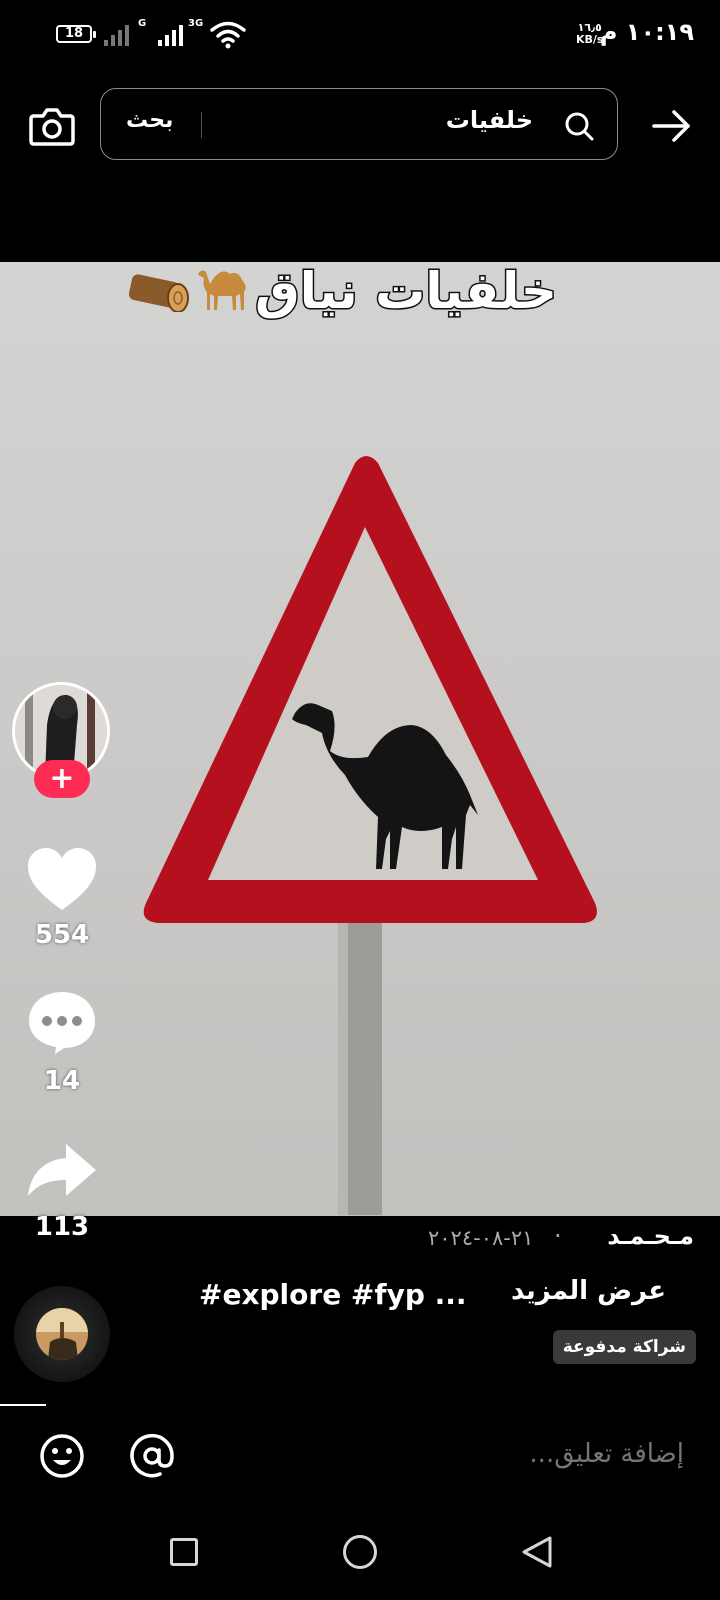  Describe the element at coordinates (23, 1405) in the screenshot. I see `video-progress-bar` at that location.